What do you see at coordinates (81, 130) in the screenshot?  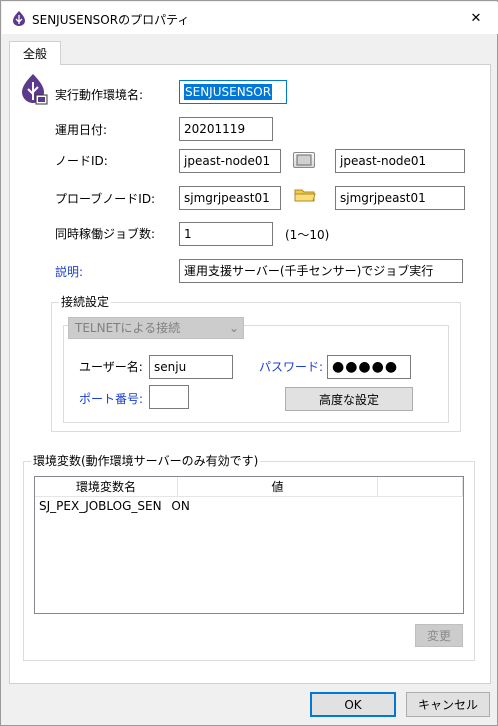 I see `operation-date-label: 運用日付:` at bounding box center [81, 130].